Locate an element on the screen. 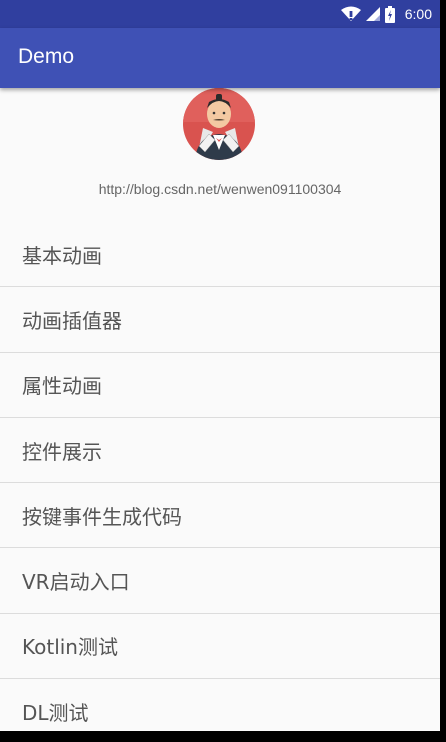 This screenshot has height=742, width=446. status-bar: 6:00 is located at coordinates (220, 14).